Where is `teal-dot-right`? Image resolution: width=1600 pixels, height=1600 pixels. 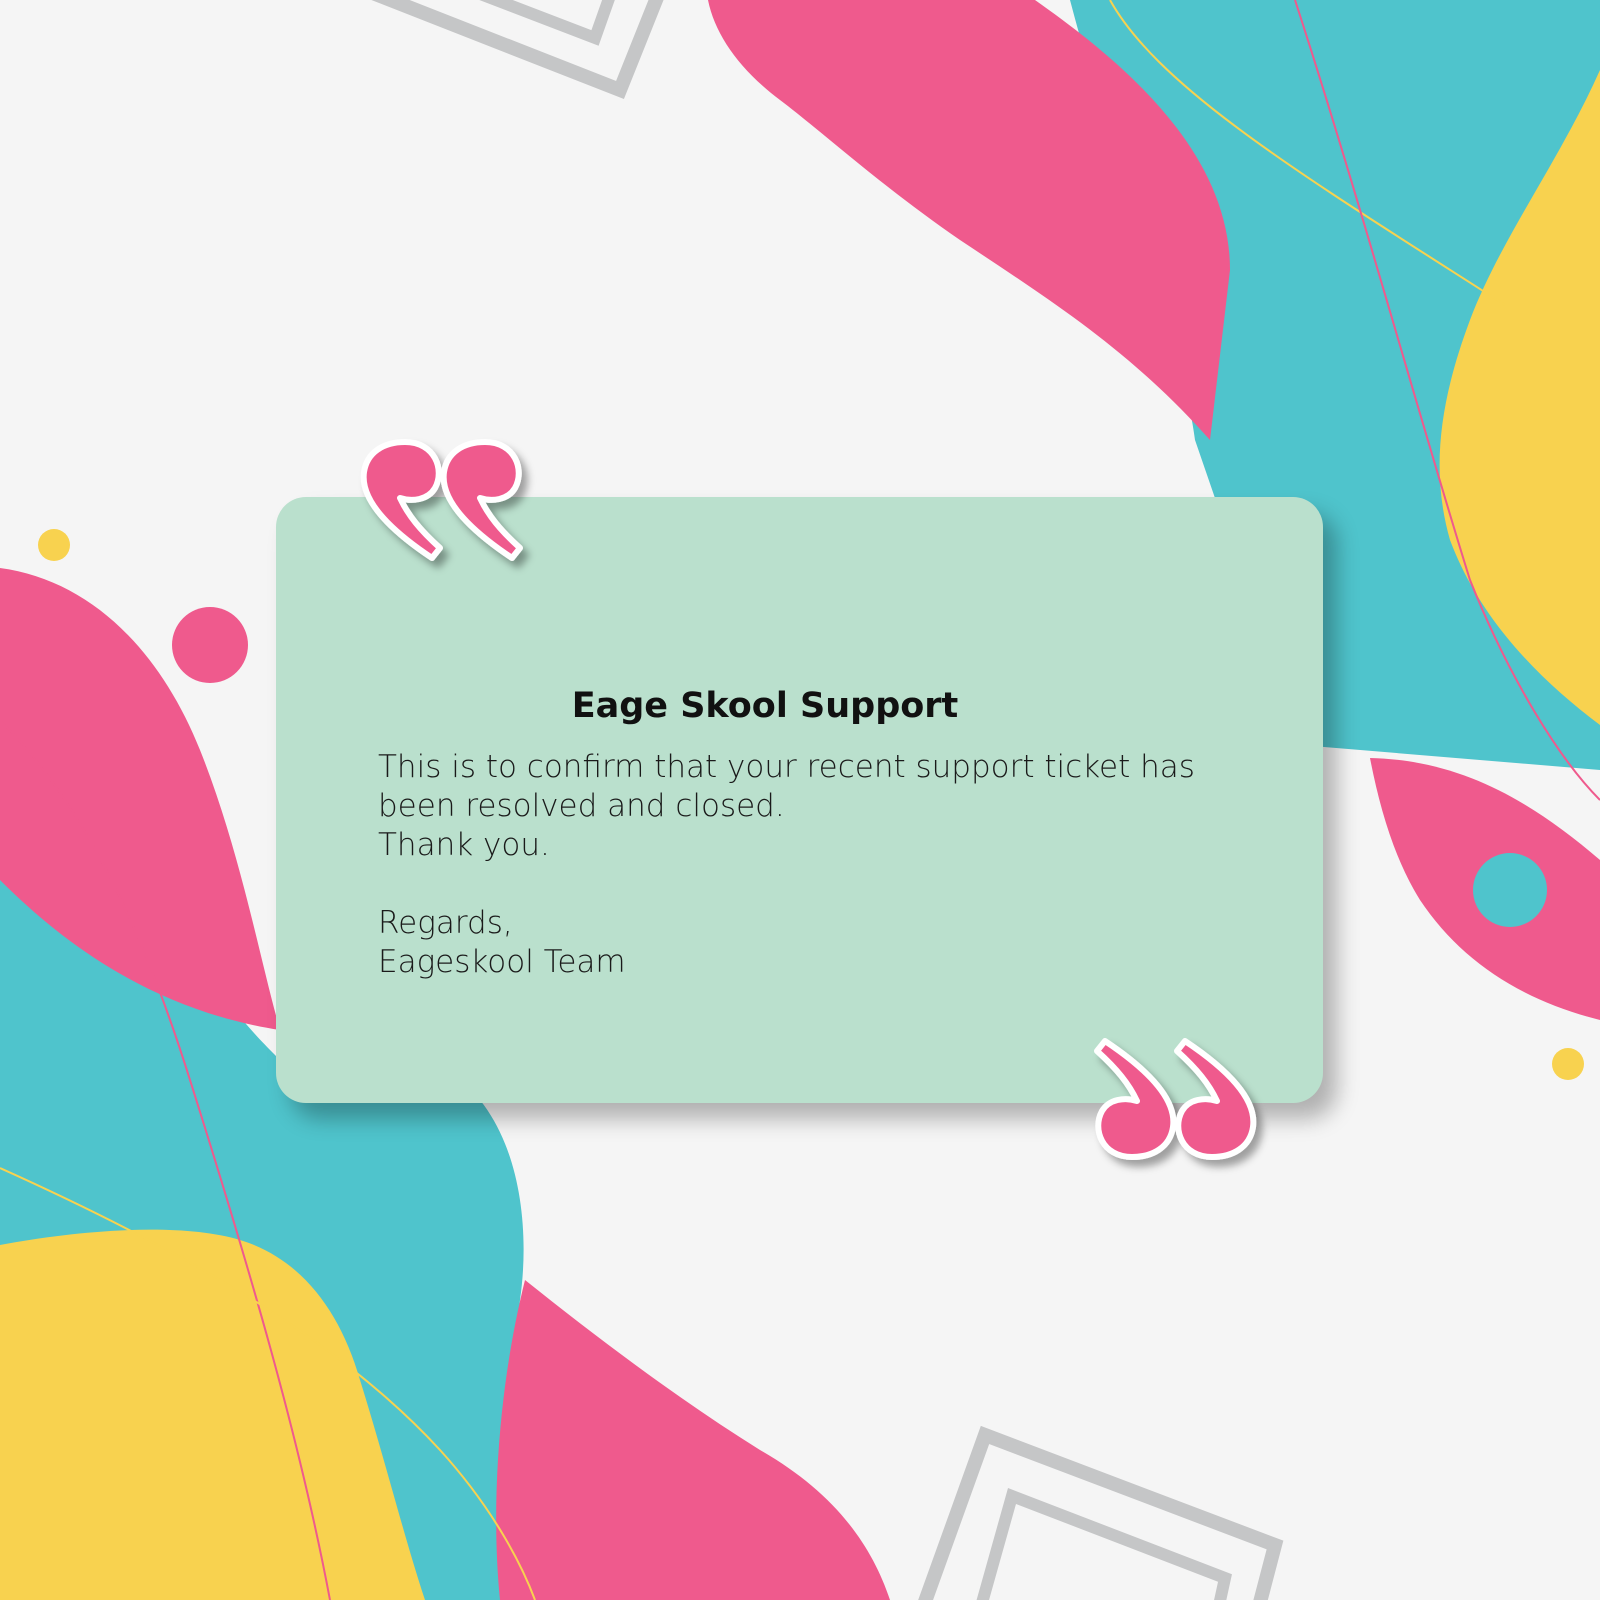
teal-dot-right is located at coordinates (1510, 890).